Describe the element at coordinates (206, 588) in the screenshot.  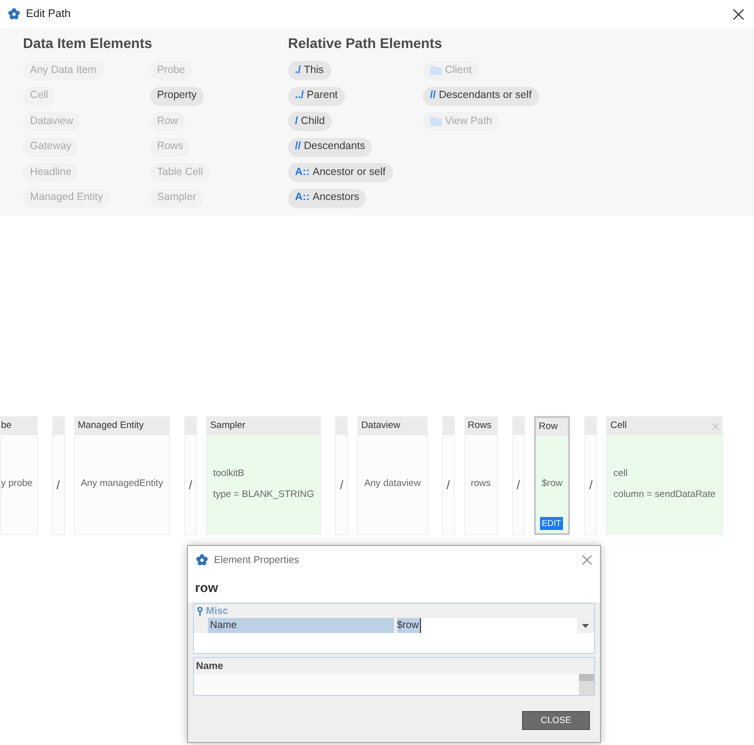
I see `element-heading: row` at that location.